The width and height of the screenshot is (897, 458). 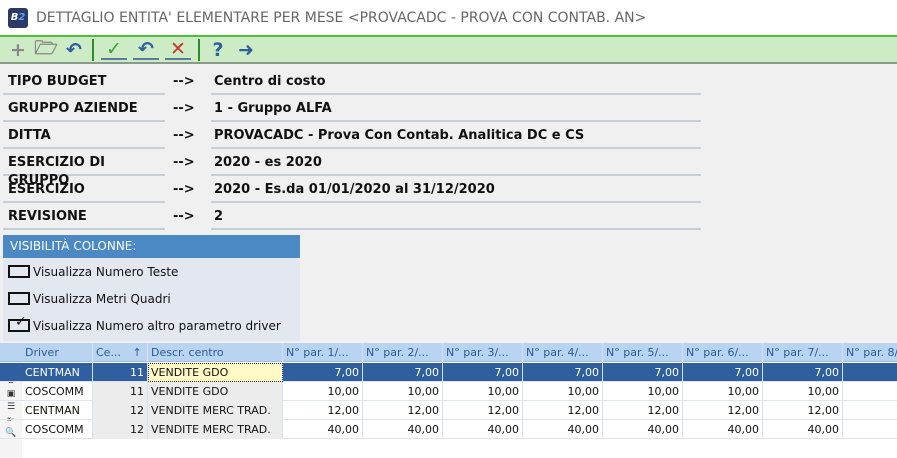 I want to click on revert-button: ↶, so click(x=146, y=49).